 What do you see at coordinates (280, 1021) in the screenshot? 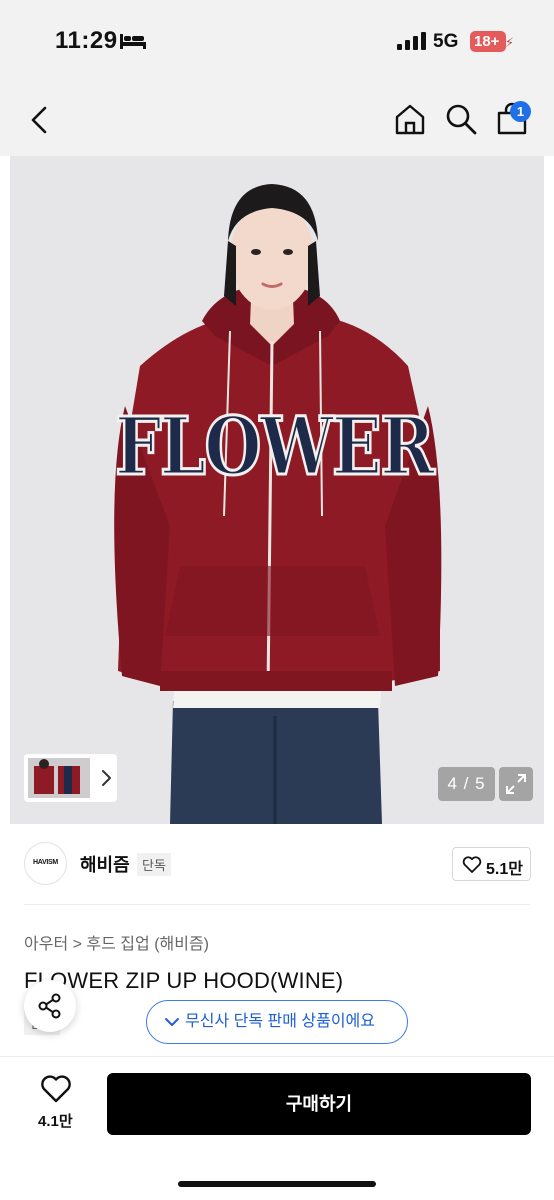
I see `exclusive-notice-text: 무신사 단독 판매 상품이에요` at bounding box center [280, 1021].